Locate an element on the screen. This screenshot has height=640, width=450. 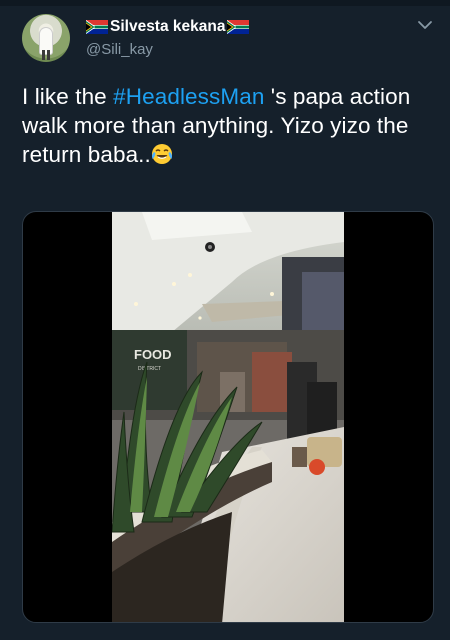
avatar is located at coordinates (46, 38).